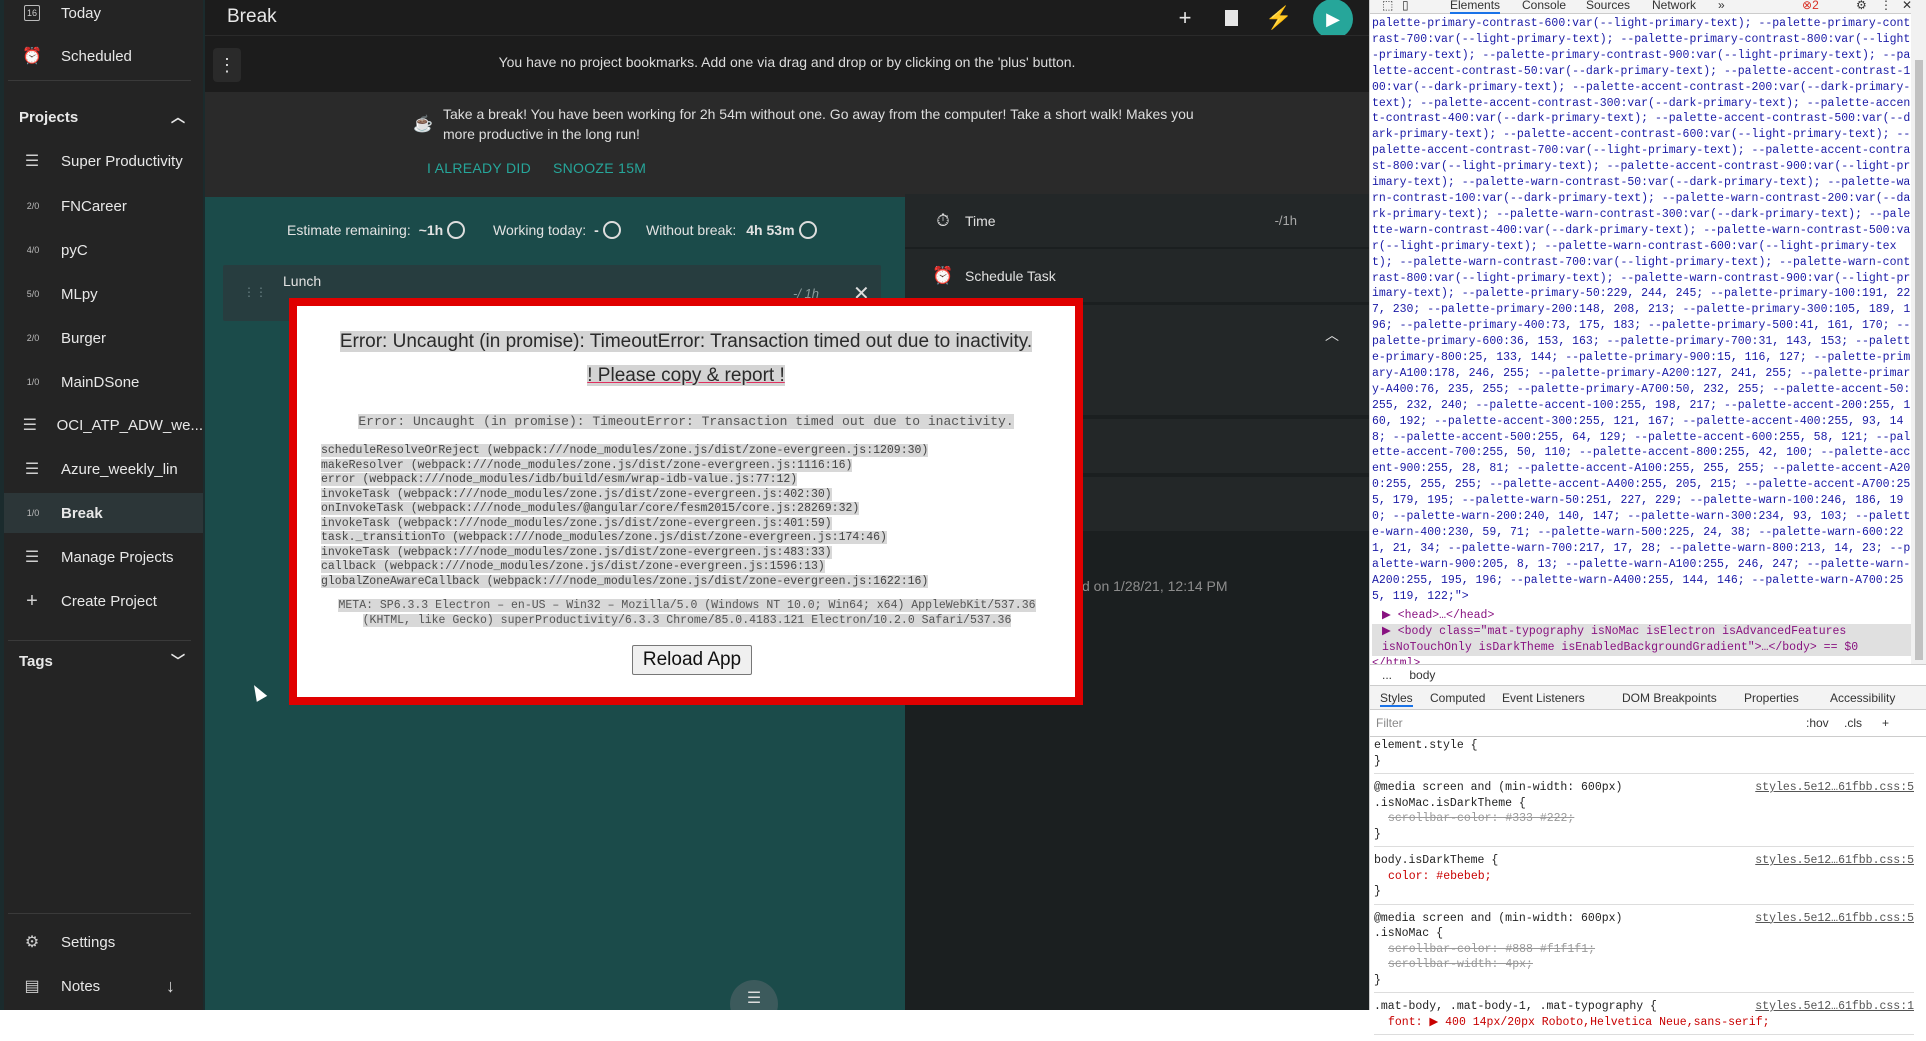  I want to click on working-today-stat: Working today: -, so click(557, 230).